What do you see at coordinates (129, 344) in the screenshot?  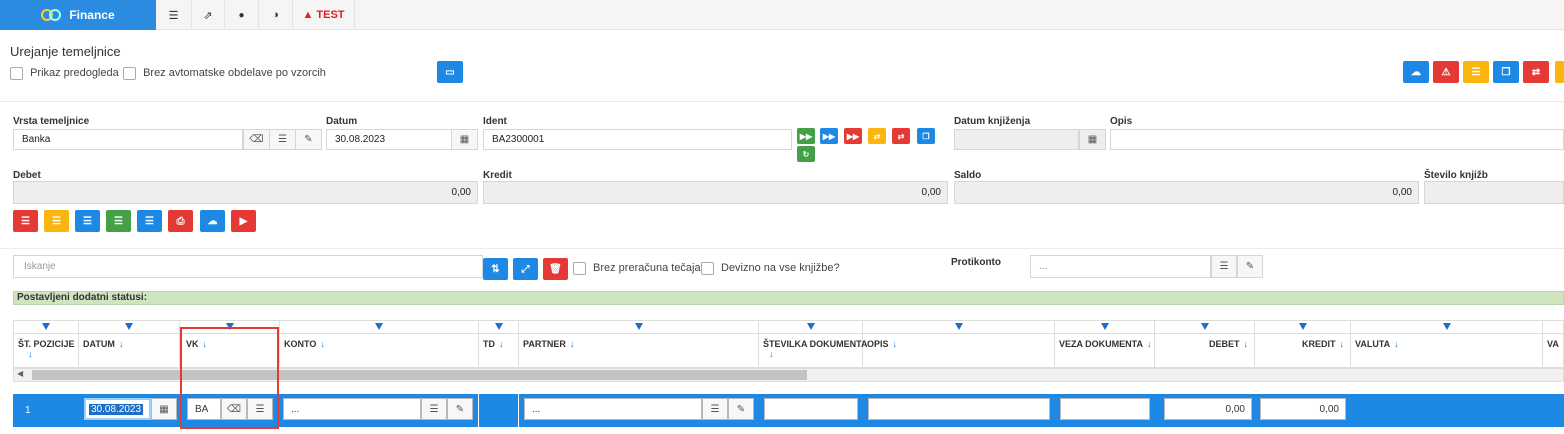 I see `column-datum: DATUM ↓` at bounding box center [129, 344].